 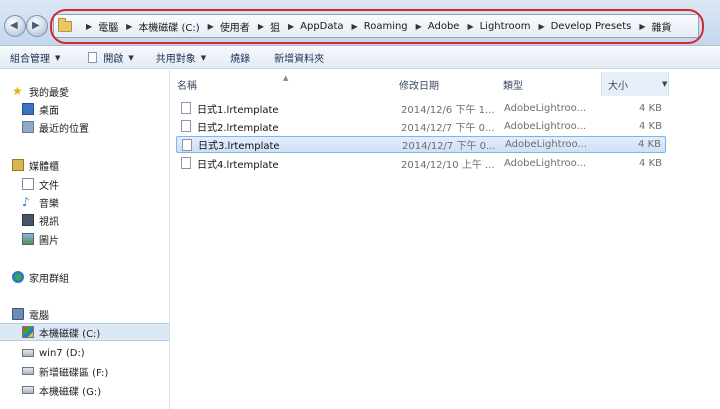 What do you see at coordinates (28, 109) in the screenshot?
I see `desktop-icon` at bounding box center [28, 109].